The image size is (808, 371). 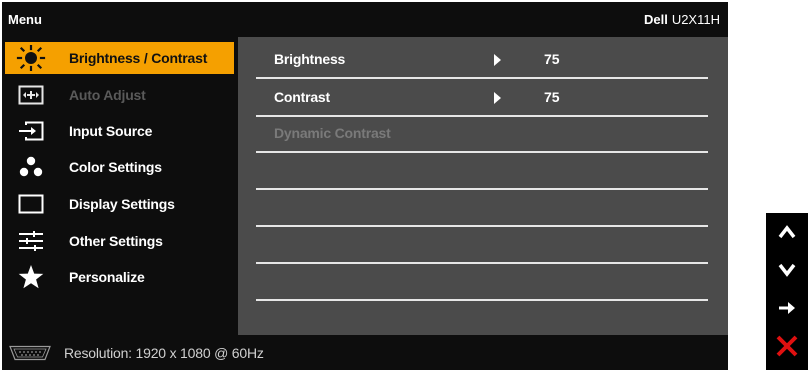 I want to click on down-button, so click(x=787, y=272).